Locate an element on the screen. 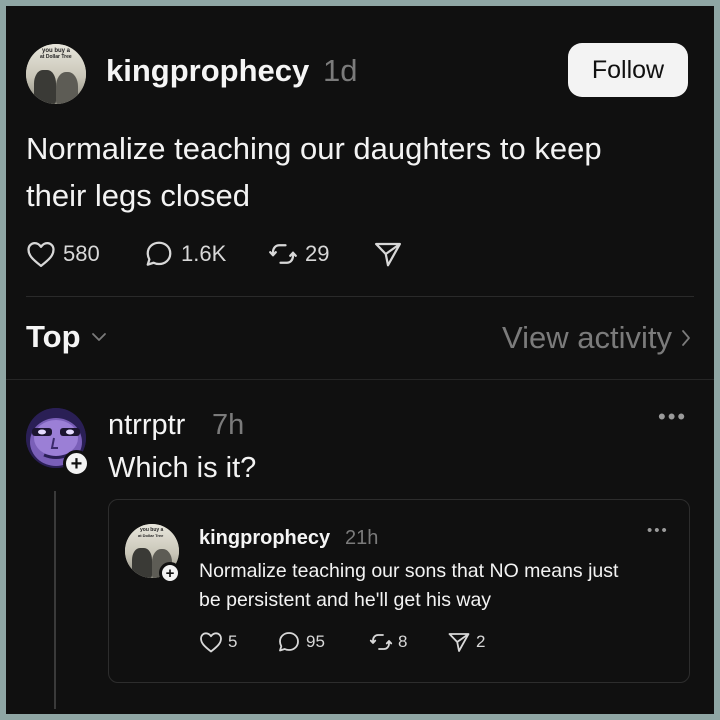  repost-button: 29 is located at coordinates (298, 254).